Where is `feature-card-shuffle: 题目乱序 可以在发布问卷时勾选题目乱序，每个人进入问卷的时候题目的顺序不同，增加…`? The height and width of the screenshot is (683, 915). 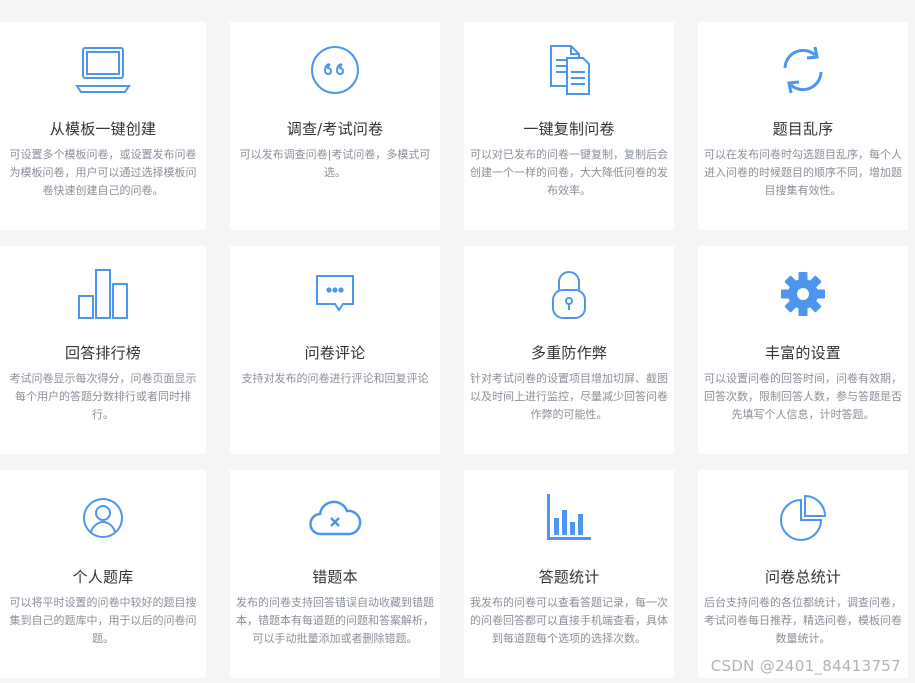 feature-card-shuffle: 题目乱序 可以在发布问卷时勾选题目乱序，每个人进入问卷的时候题目的顺序不同，增加… is located at coordinates (803, 126).